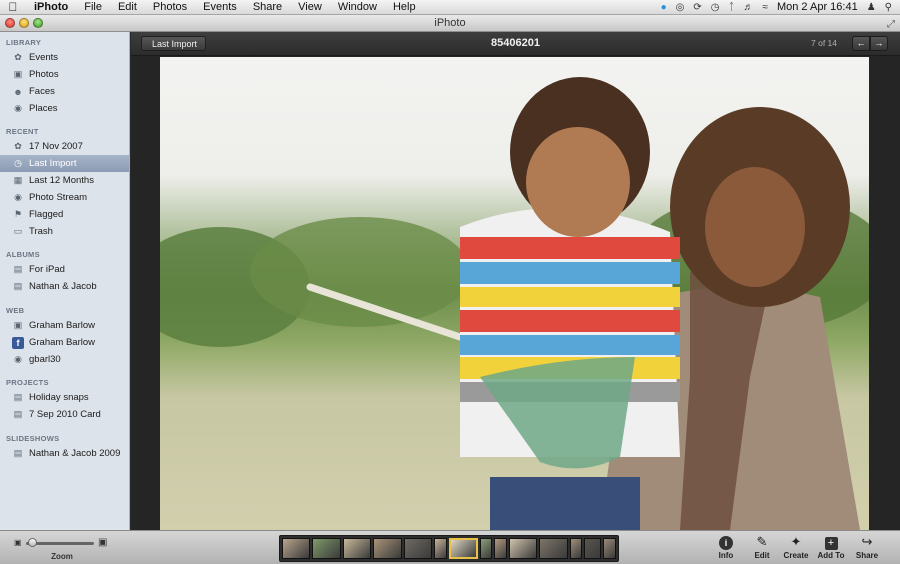 The height and width of the screenshot is (564, 900). Describe the element at coordinates (664, 7) in the screenshot. I see `twitter-icon: ●` at that location.